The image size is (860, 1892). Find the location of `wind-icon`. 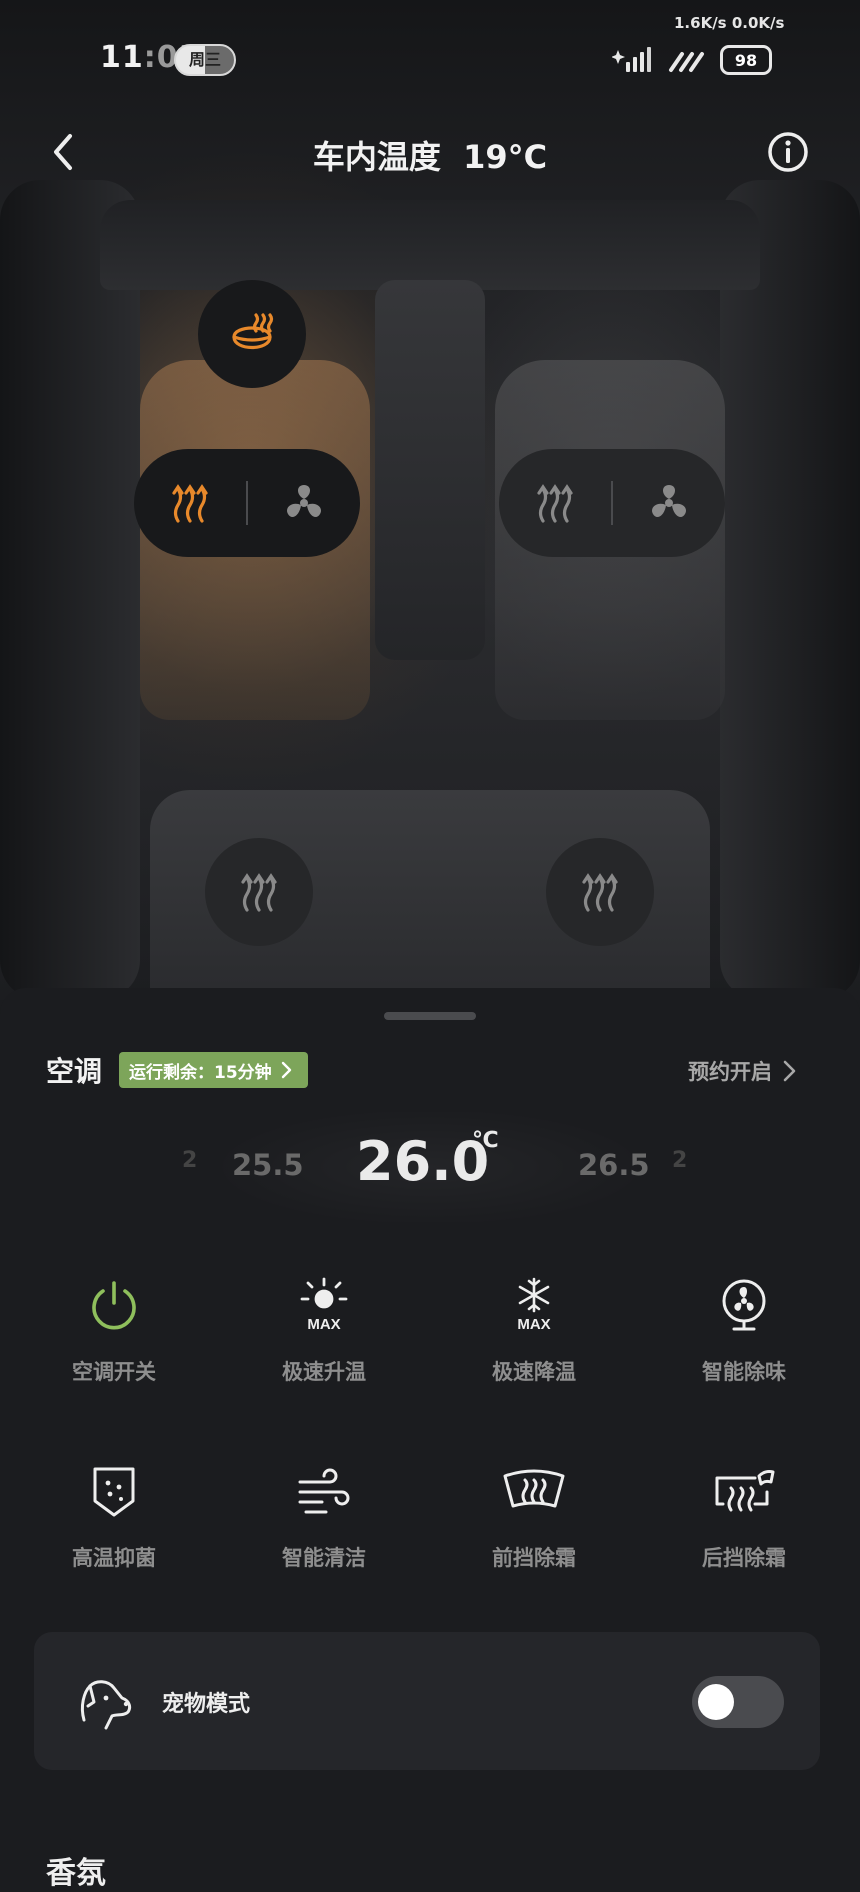

wind-icon is located at coordinates (324, 1491).